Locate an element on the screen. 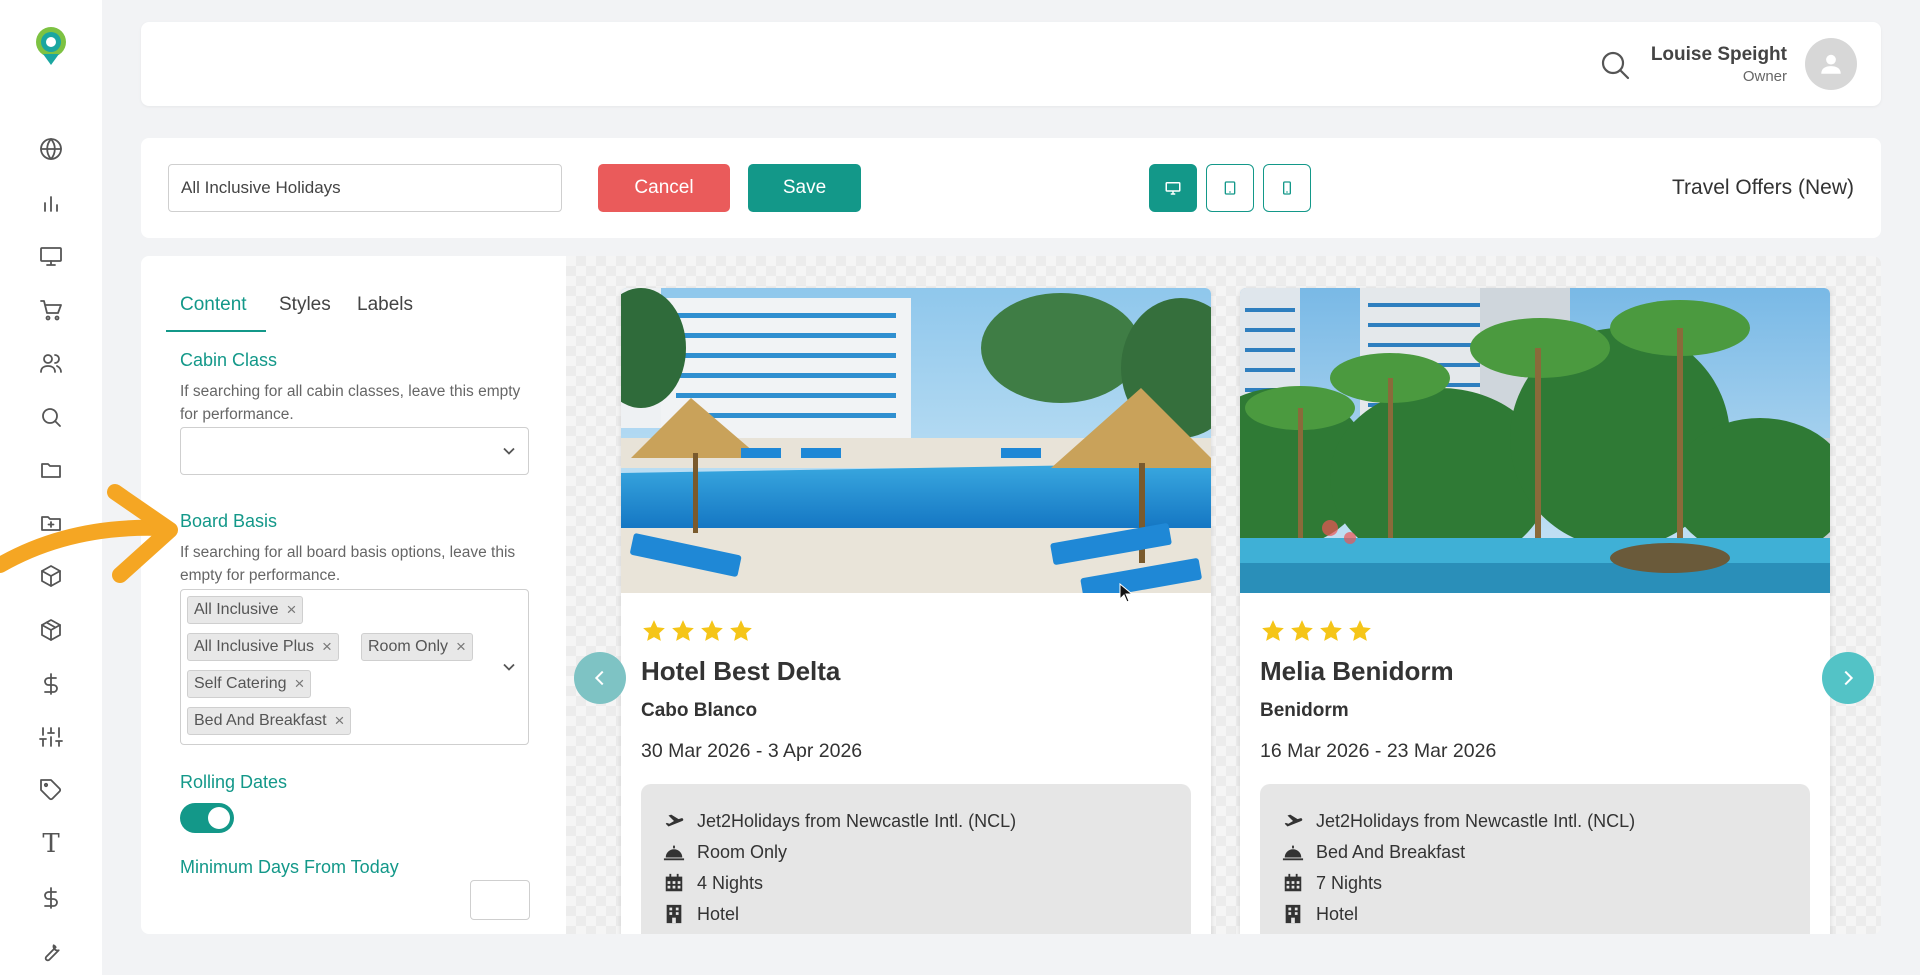 The image size is (1920, 975). nights-row: 4 Nights is located at coordinates (712, 883).